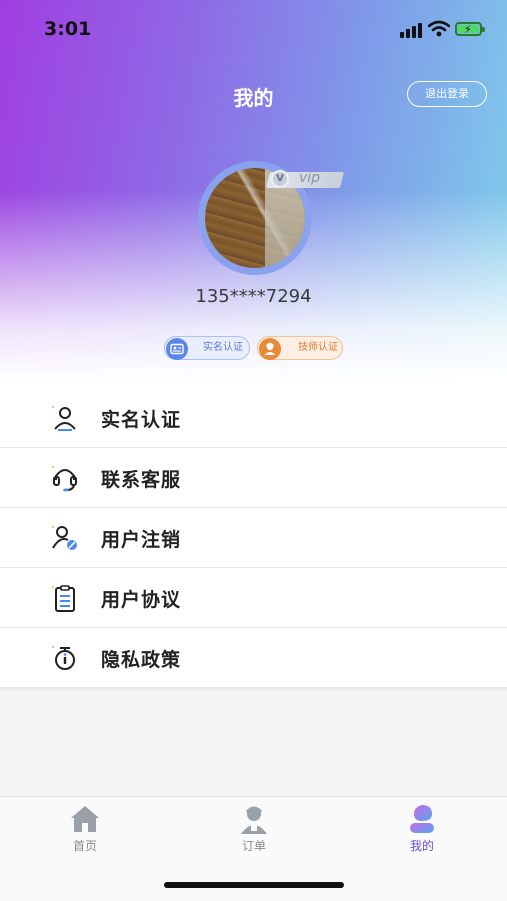 Image resolution: width=507 pixels, height=901 pixels. I want to click on privacy-icon, so click(63, 658).